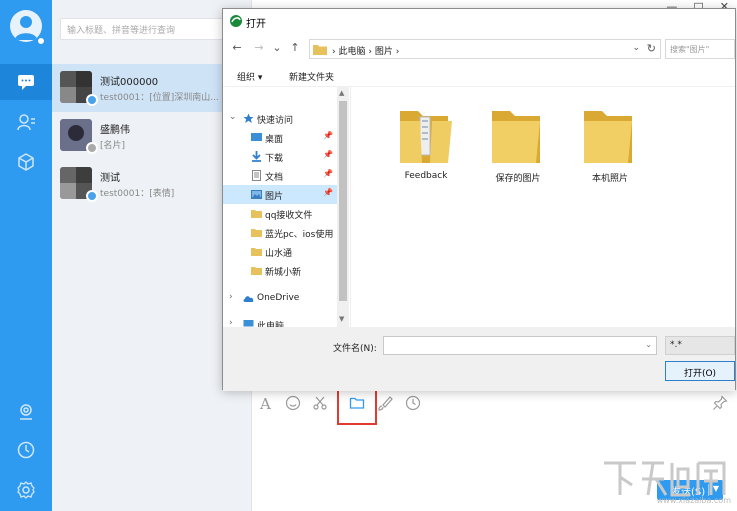 The image size is (737, 511). Describe the element at coordinates (259, 47) in the screenshot. I see `forward-button: →` at that location.